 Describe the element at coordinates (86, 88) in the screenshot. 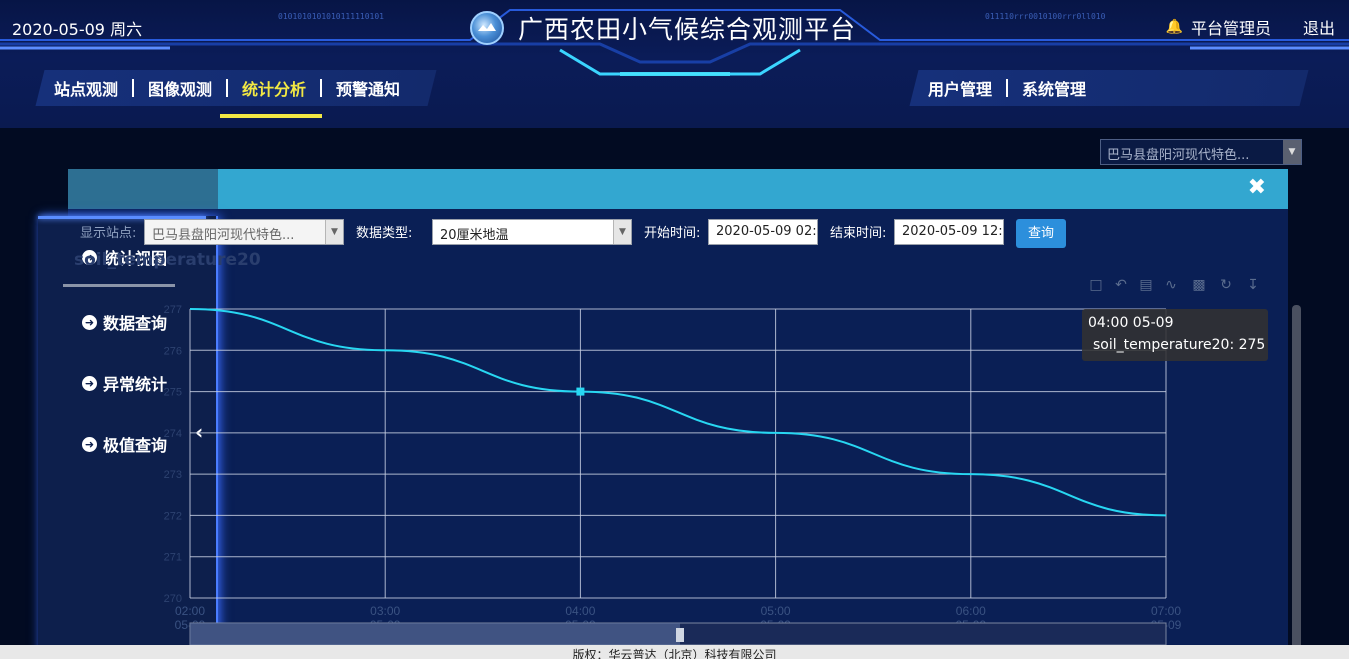

I see `nav-station-observe: 站点观测` at that location.